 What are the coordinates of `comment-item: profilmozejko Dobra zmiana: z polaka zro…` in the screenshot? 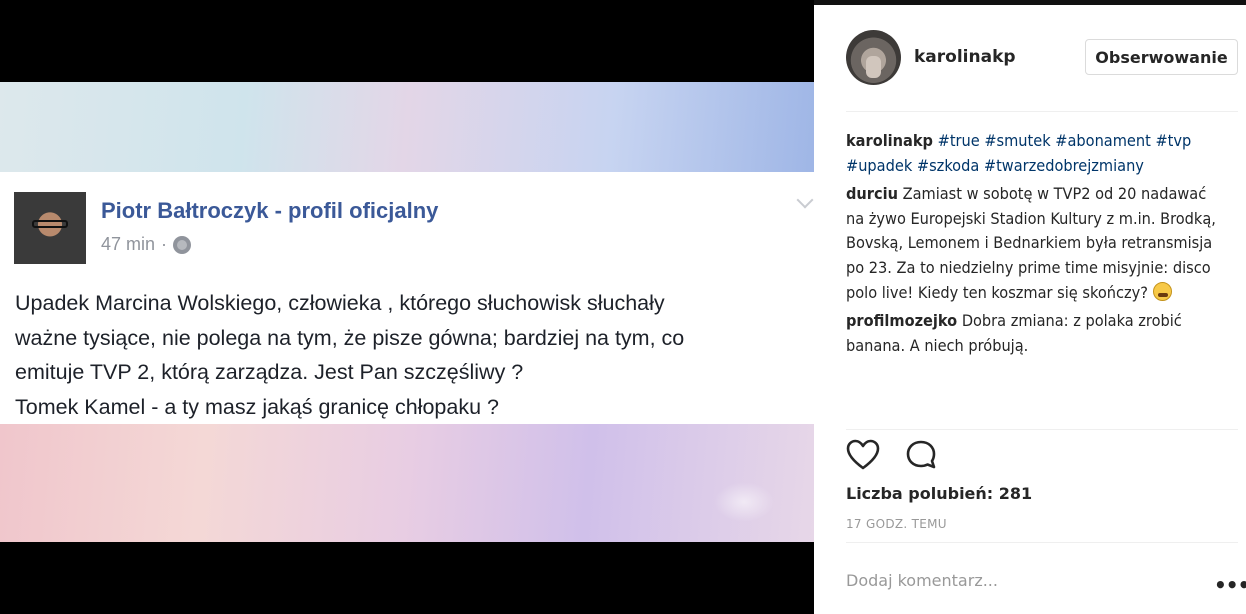 It's located at (1036, 333).